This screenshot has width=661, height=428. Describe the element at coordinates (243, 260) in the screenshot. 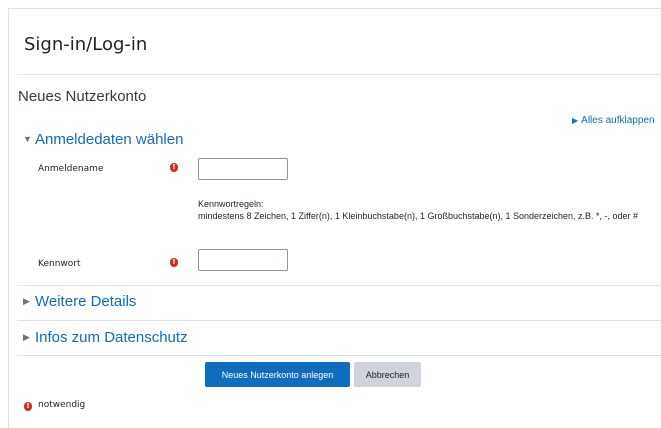

I see `password-input` at that location.